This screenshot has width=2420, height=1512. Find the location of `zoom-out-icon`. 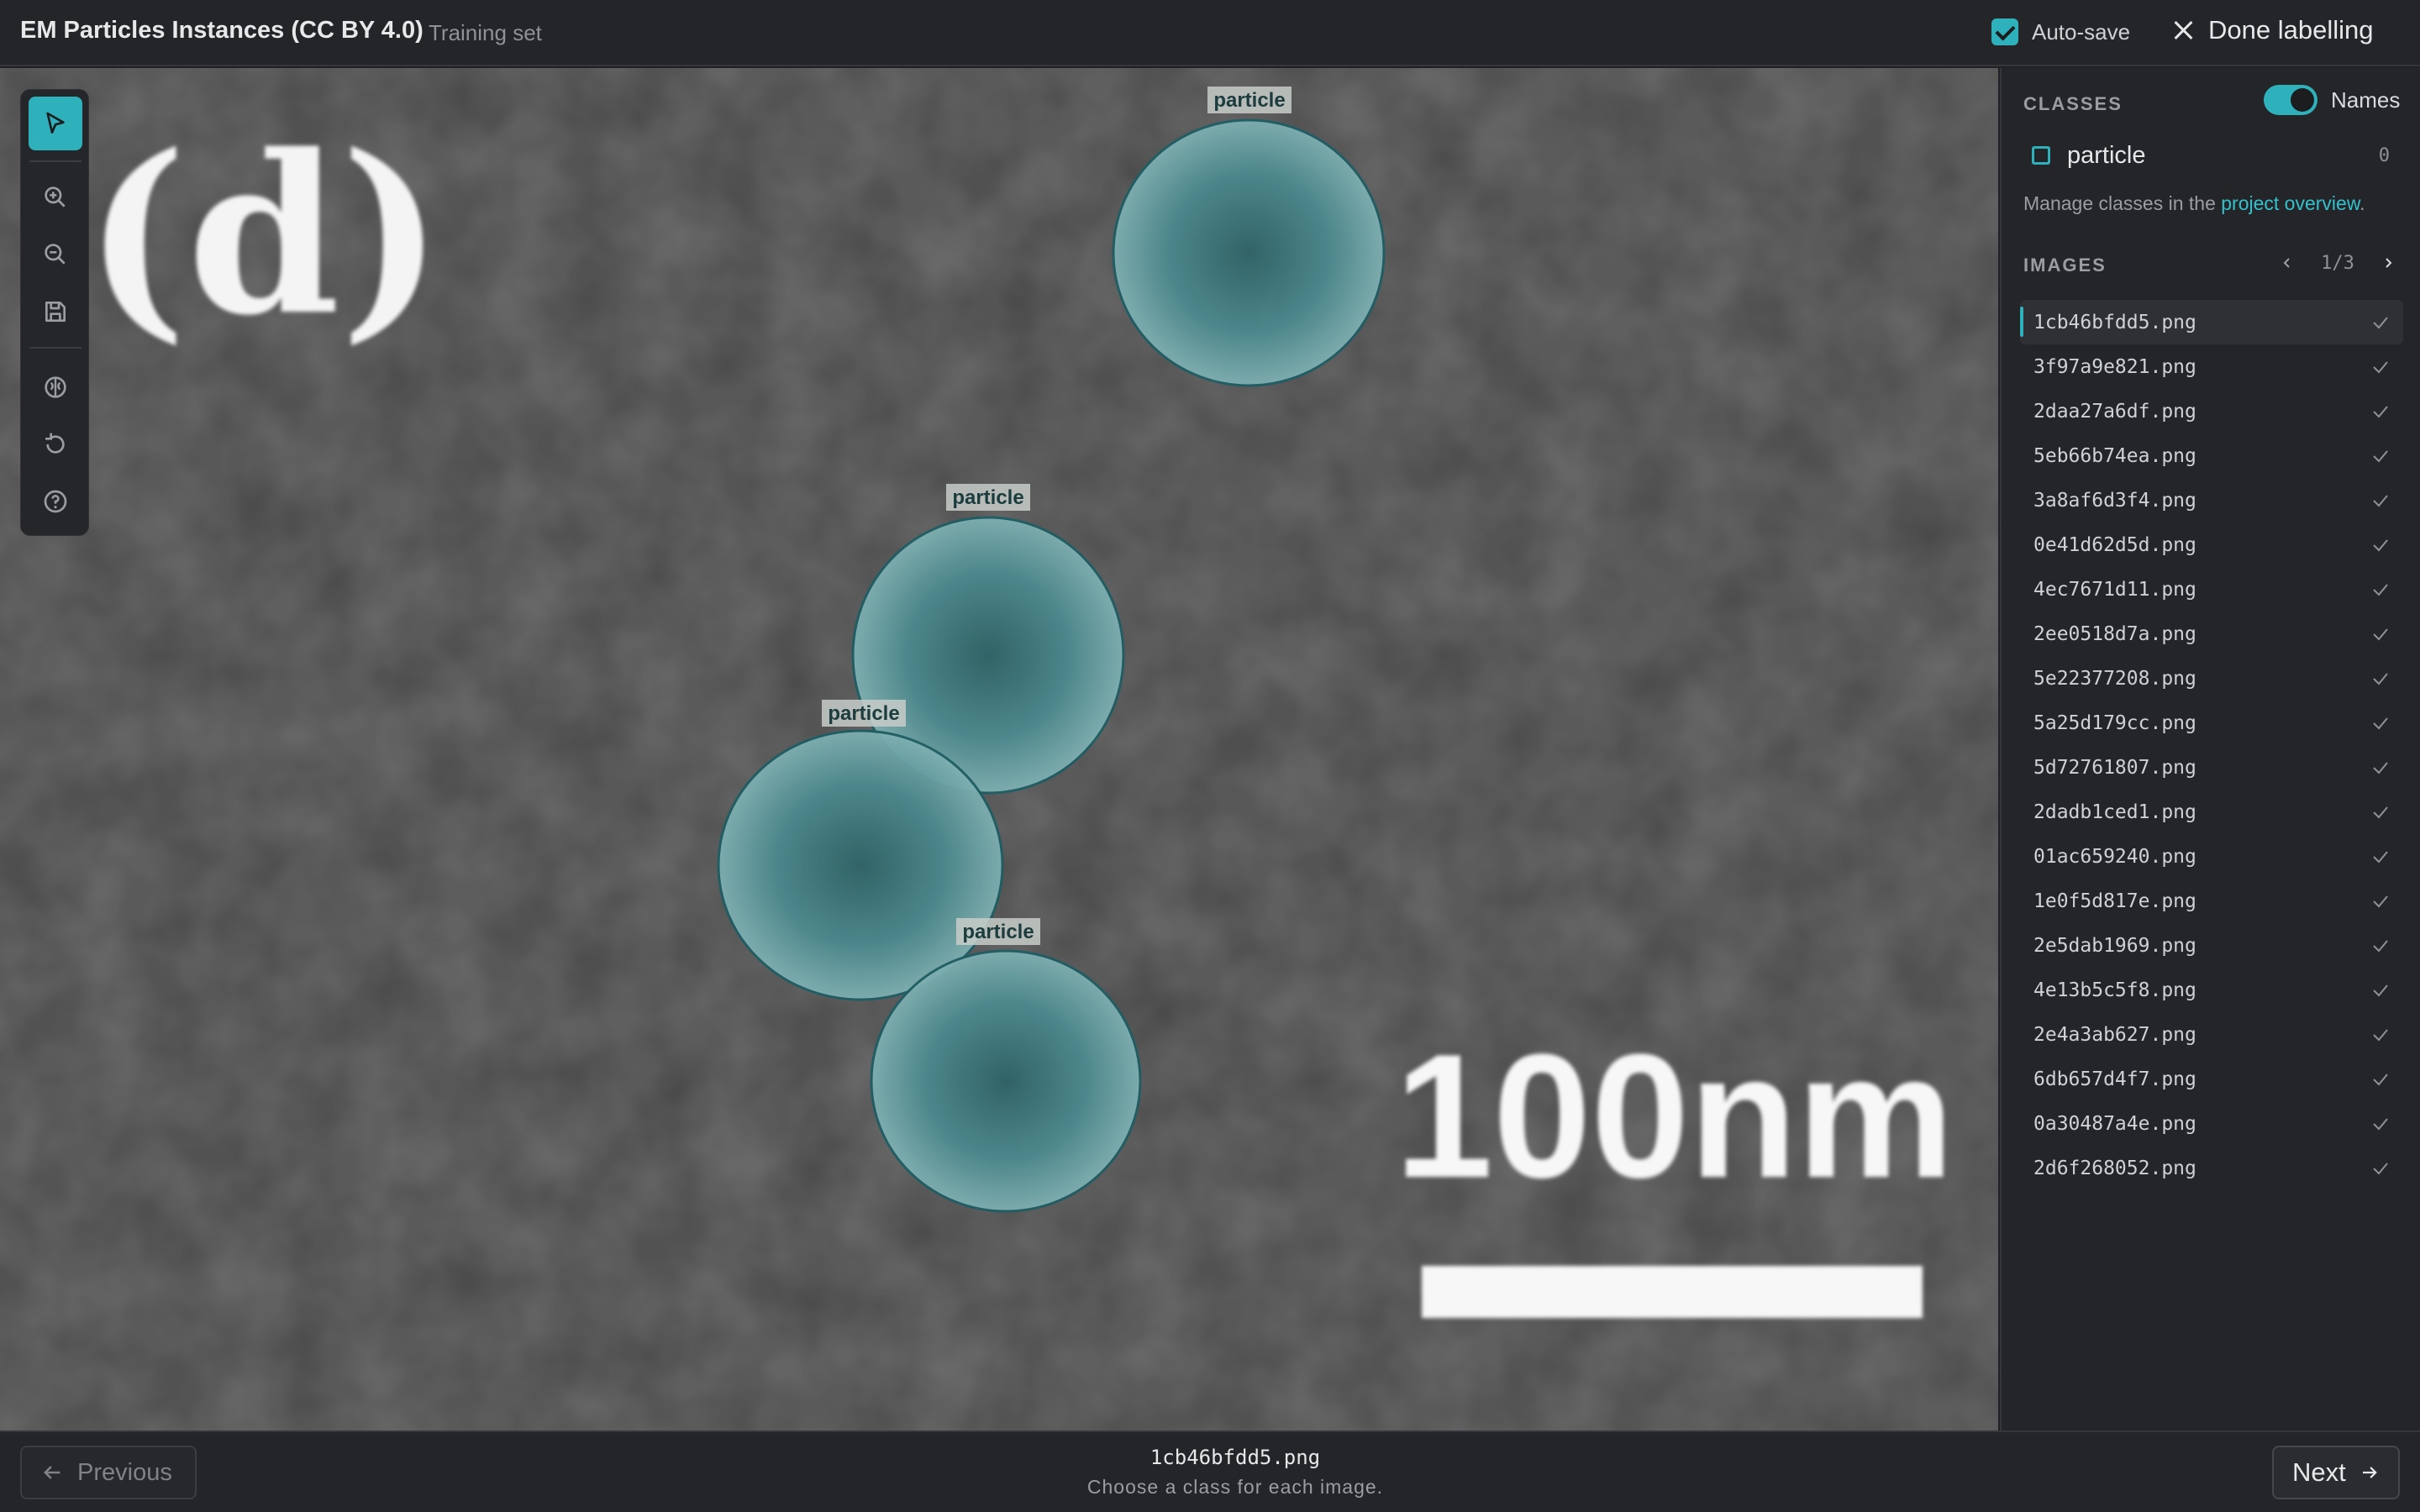

zoom-out-icon is located at coordinates (55, 254).